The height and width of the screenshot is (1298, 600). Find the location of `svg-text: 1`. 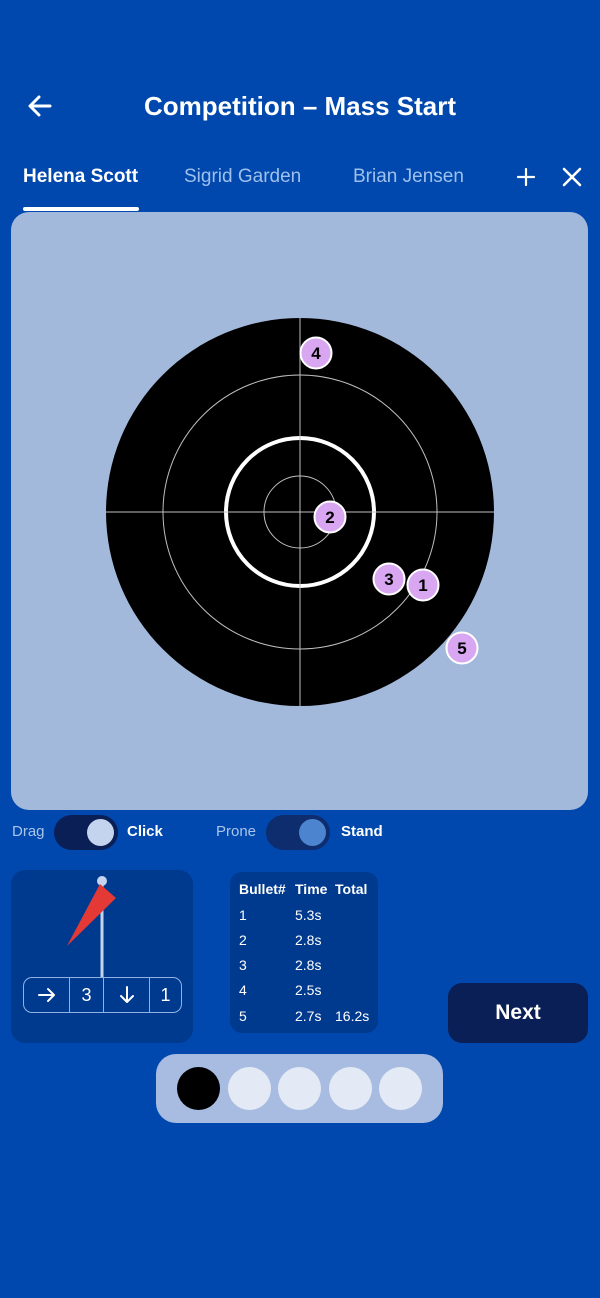

svg-text: 1 is located at coordinates (422, 585).